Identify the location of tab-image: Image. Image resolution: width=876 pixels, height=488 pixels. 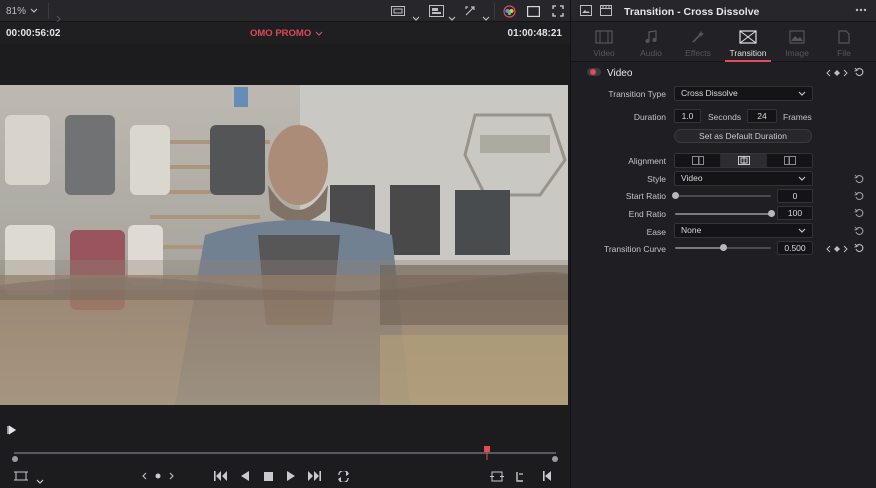
(797, 44).